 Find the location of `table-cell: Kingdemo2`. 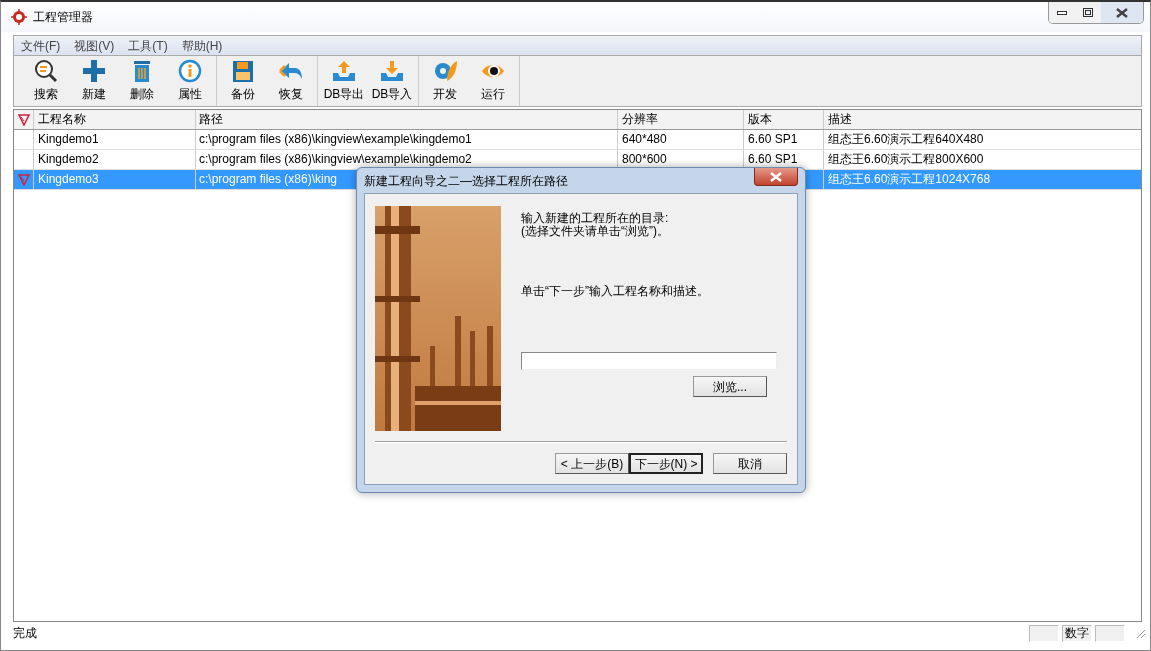

table-cell: Kingdemo2 is located at coordinates (68, 159).